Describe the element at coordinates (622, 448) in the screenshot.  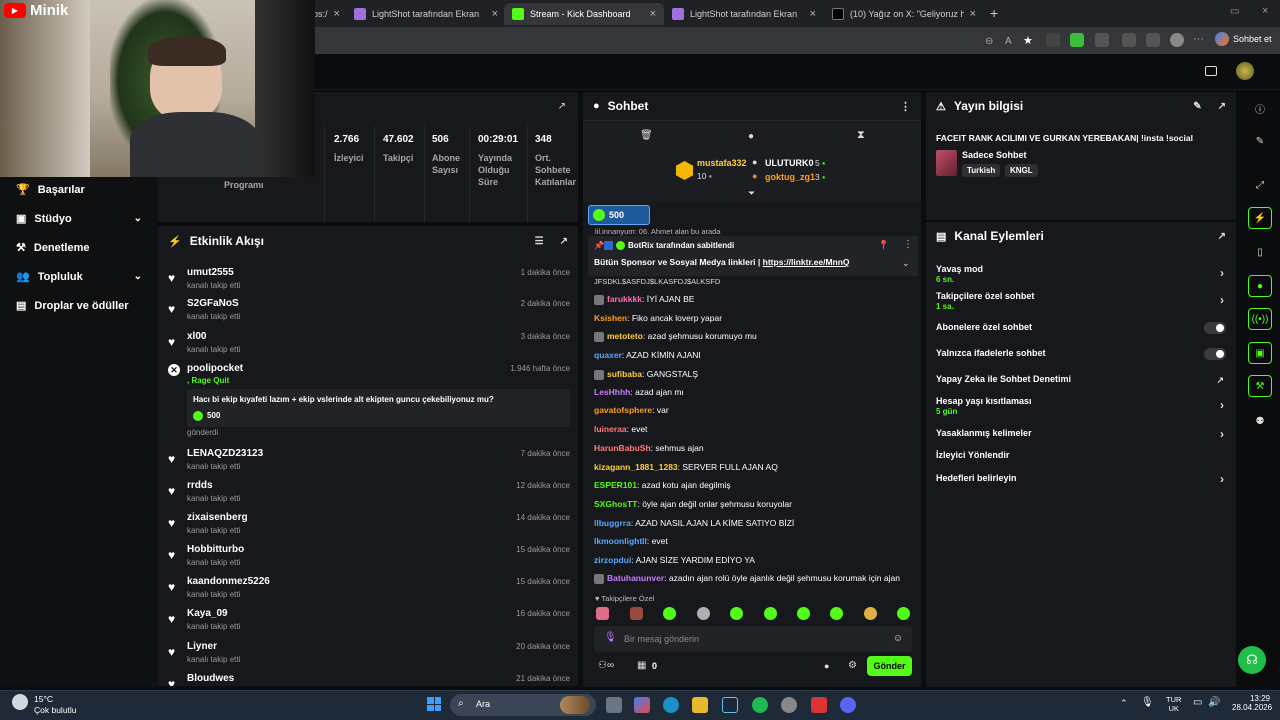
I see `chat-username: HarunBabuSh` at that location.